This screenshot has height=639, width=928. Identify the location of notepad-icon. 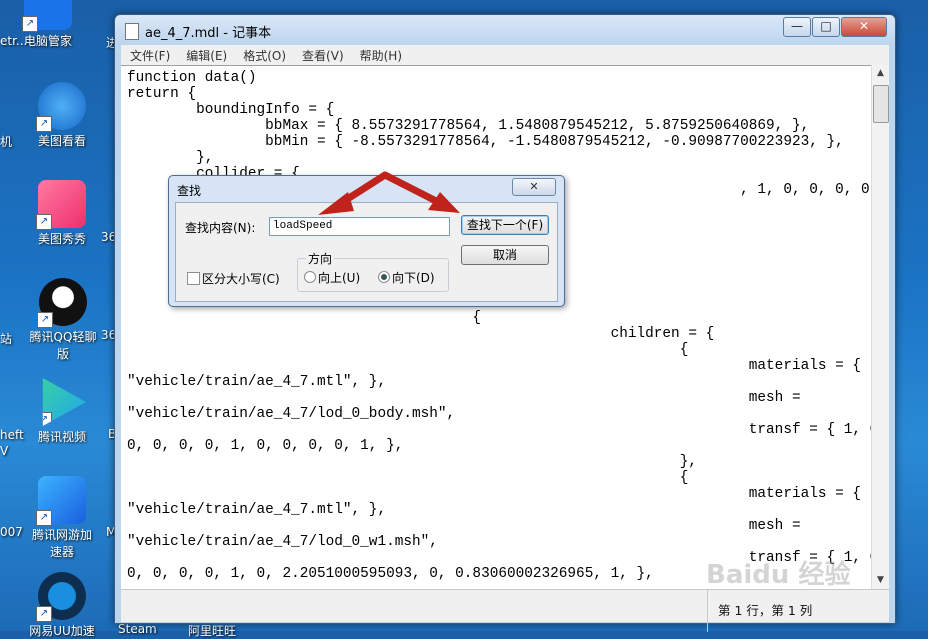
(132, 31).